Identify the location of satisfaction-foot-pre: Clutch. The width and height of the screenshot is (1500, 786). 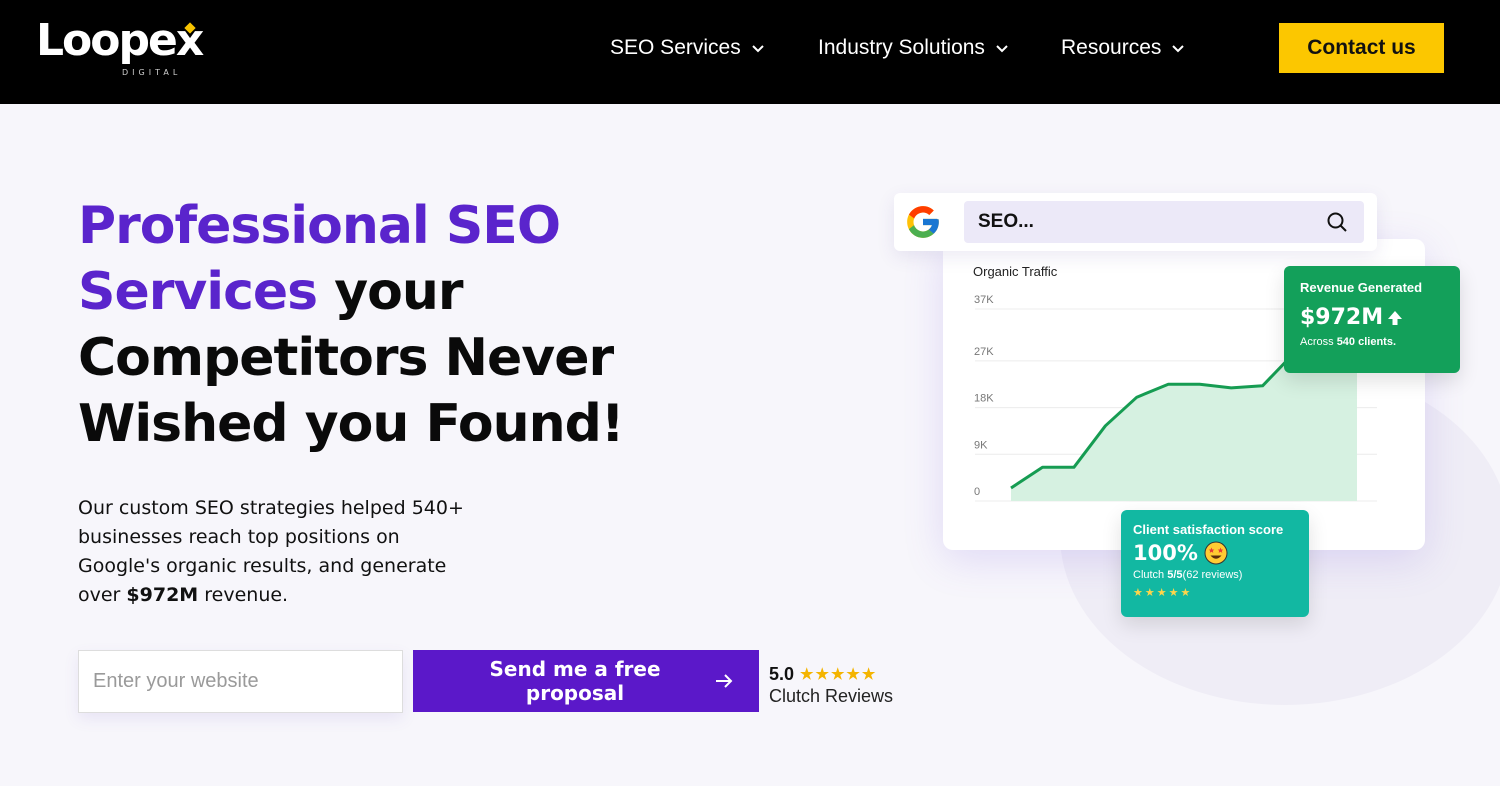
(1150, 575).